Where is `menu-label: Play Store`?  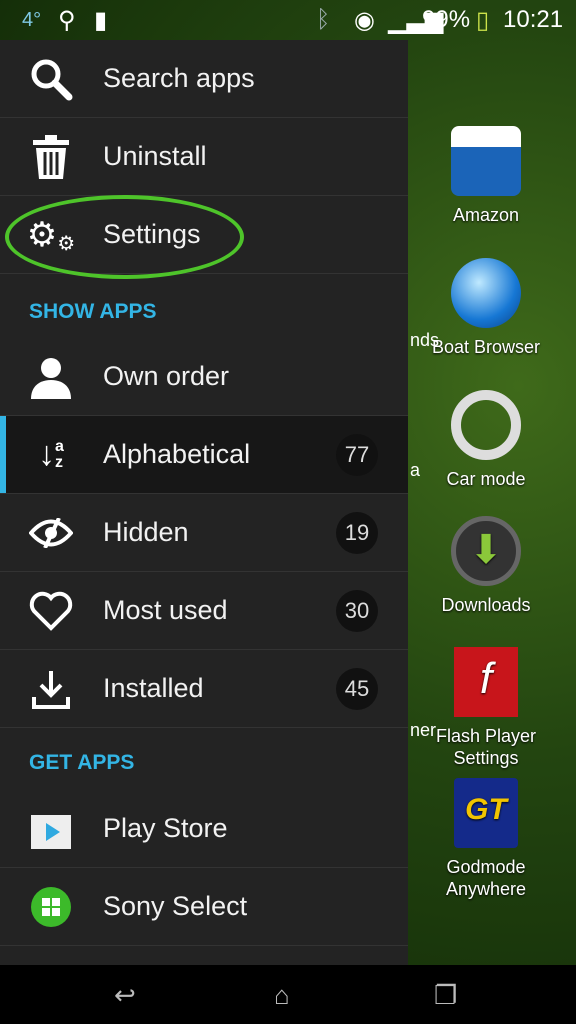
menu-label: Play Store is located at coordinates (165, 828).